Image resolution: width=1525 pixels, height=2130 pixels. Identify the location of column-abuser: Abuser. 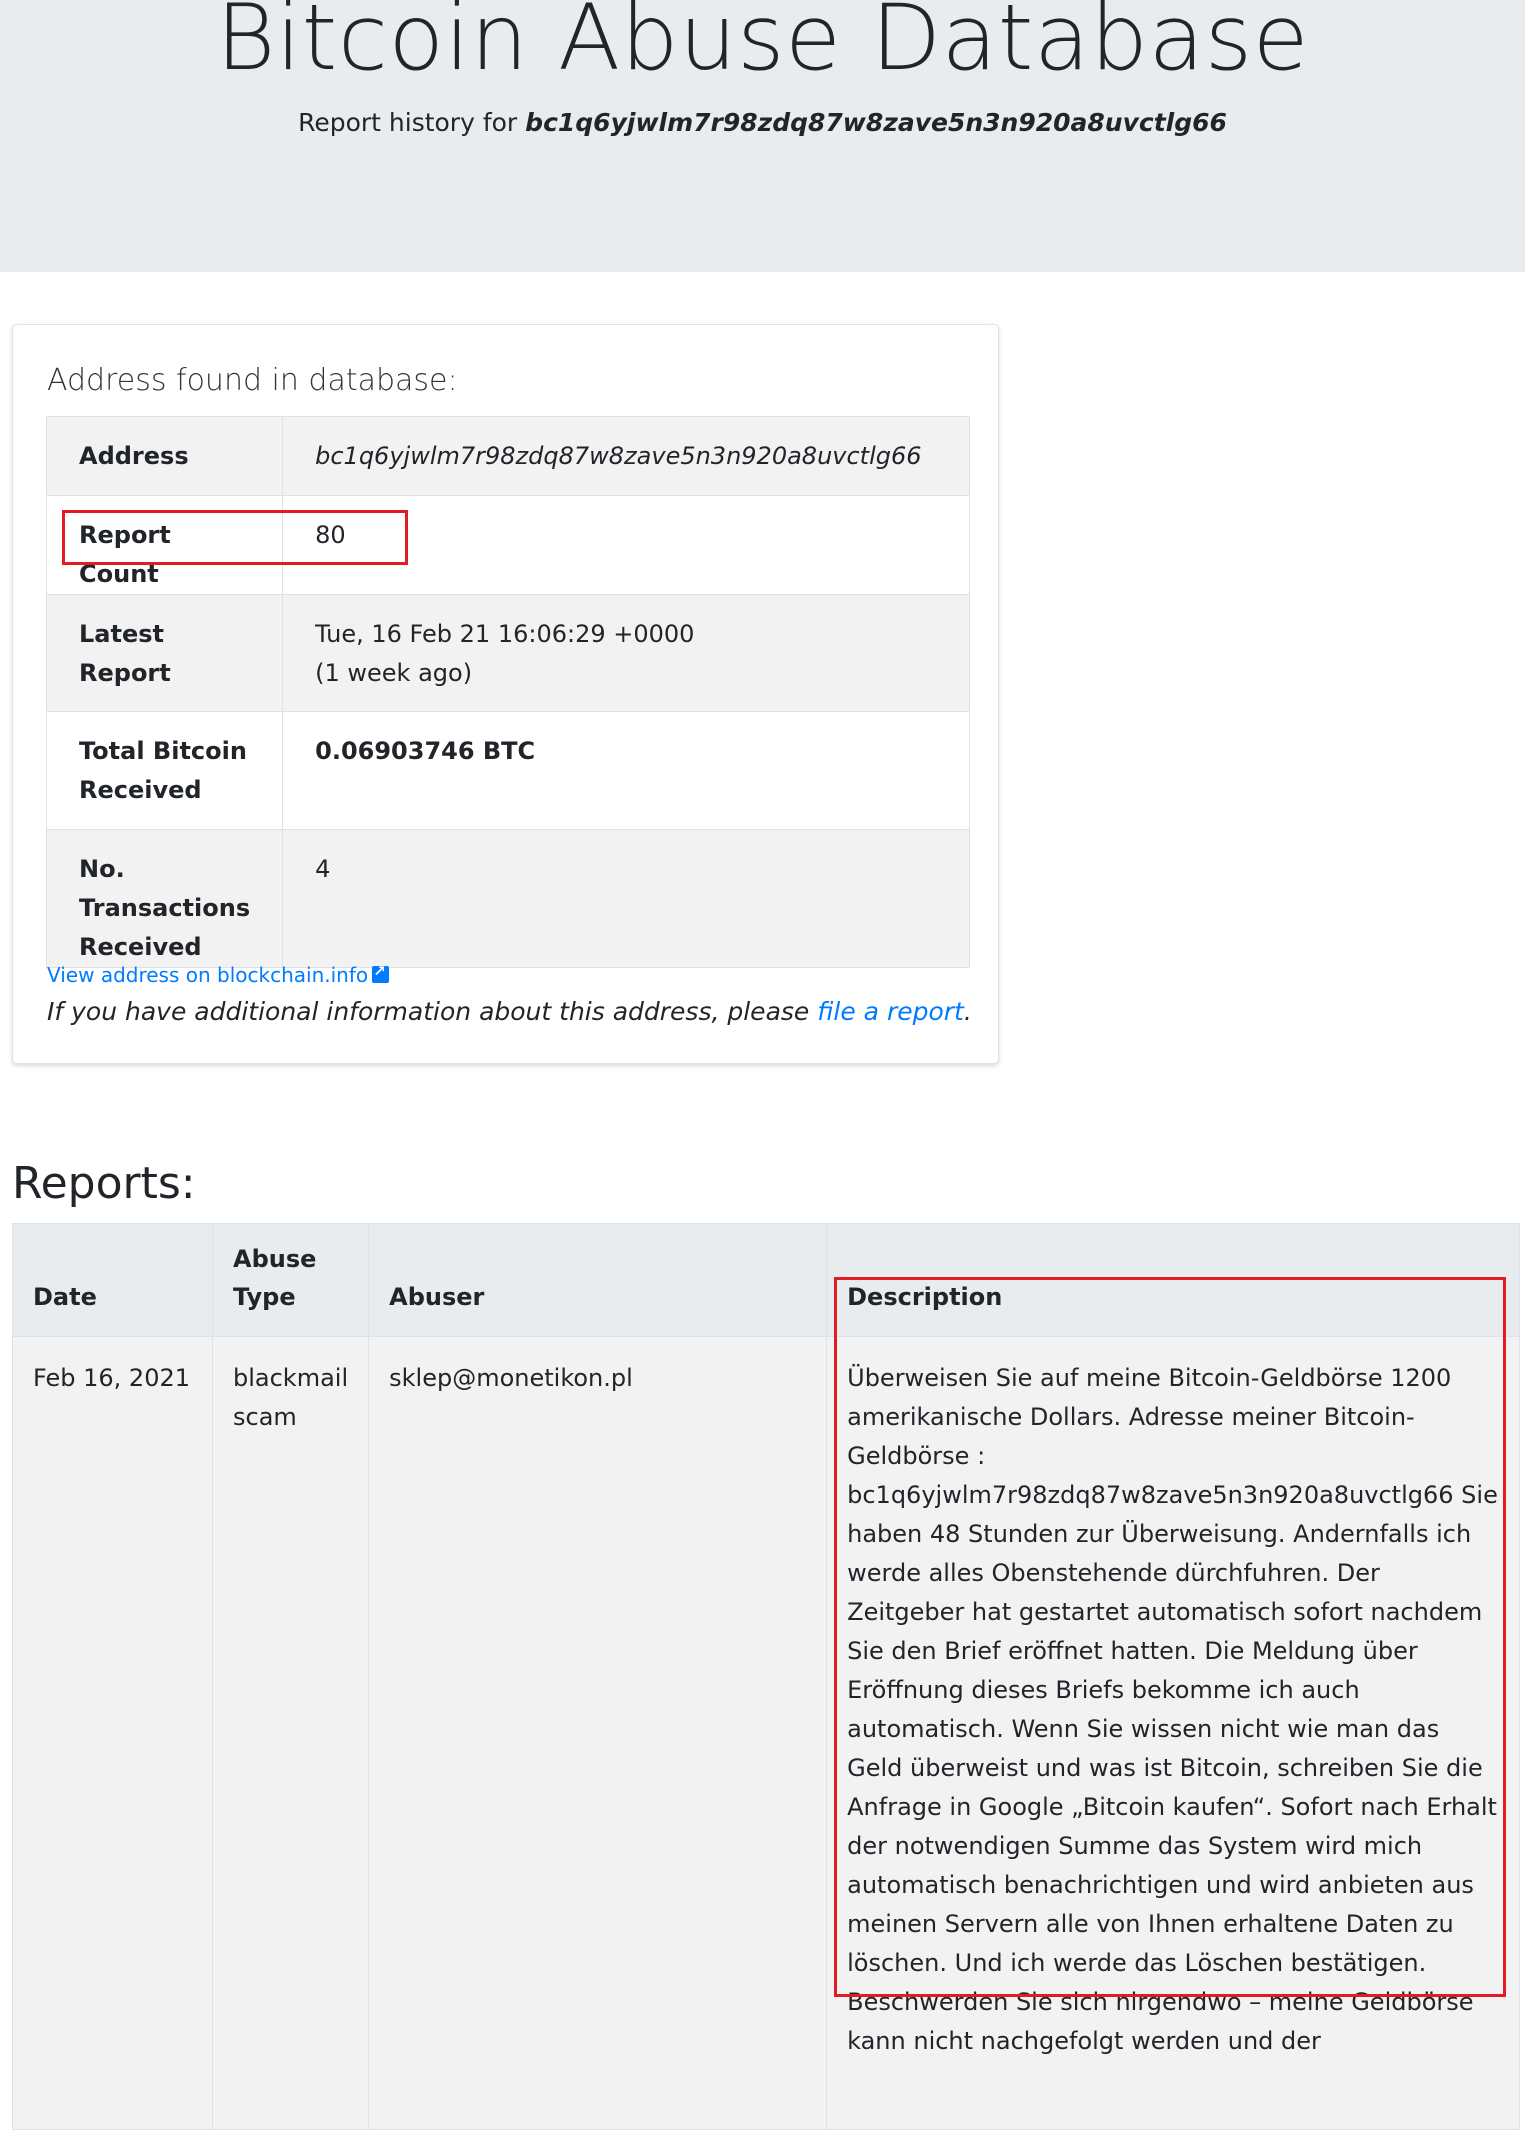
(598, 1280).